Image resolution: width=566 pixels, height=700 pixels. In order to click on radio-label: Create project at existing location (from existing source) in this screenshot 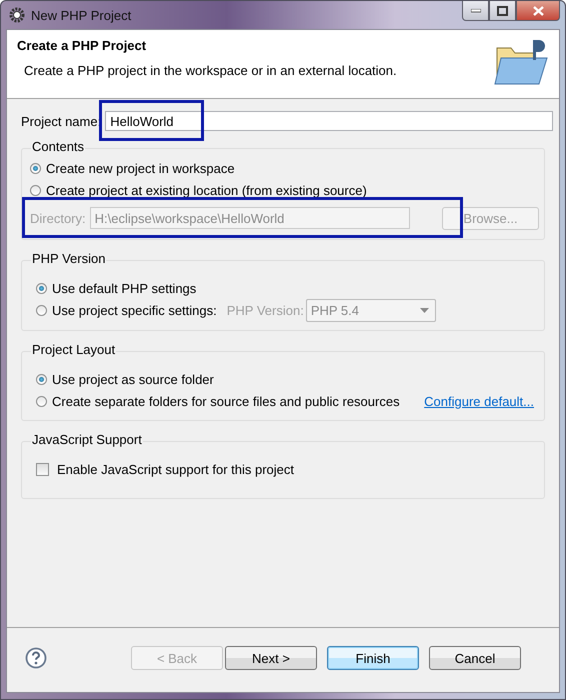, I will do `click(206, 190)`.